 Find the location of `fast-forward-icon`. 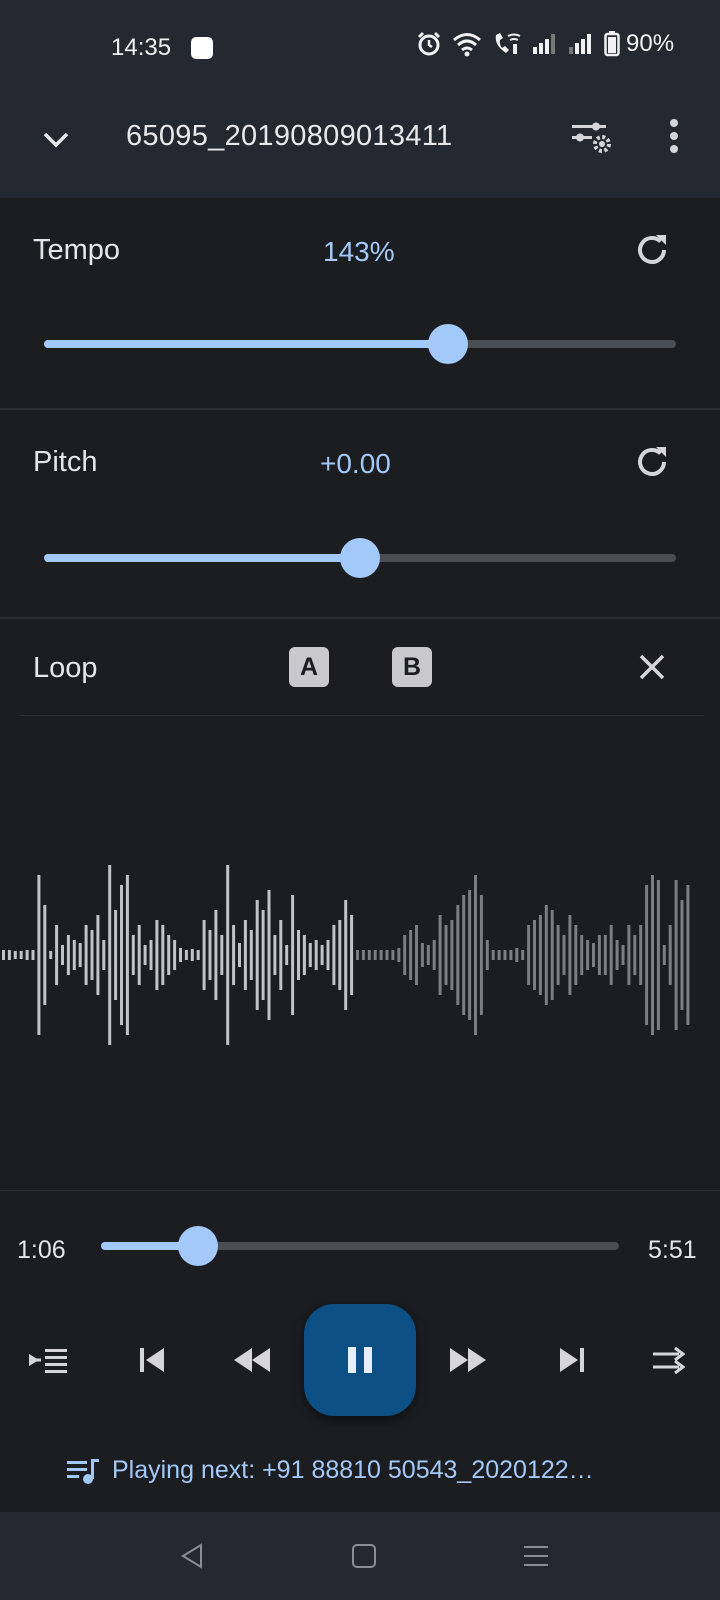

fast-forward-icon is located at coordinates (468, 1360).